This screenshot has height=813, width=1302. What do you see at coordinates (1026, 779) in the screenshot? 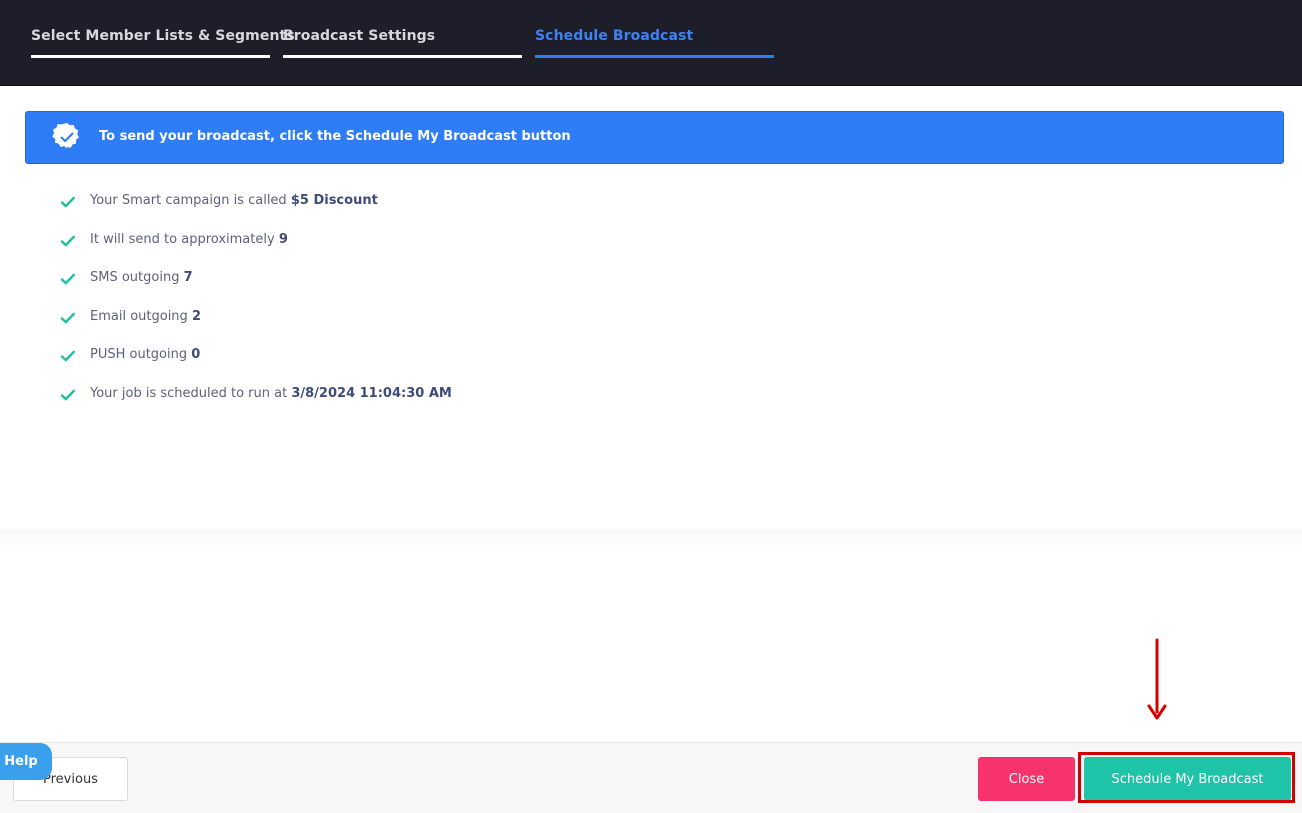
I see `close-button: Close` at bounding box center [1026, 779].